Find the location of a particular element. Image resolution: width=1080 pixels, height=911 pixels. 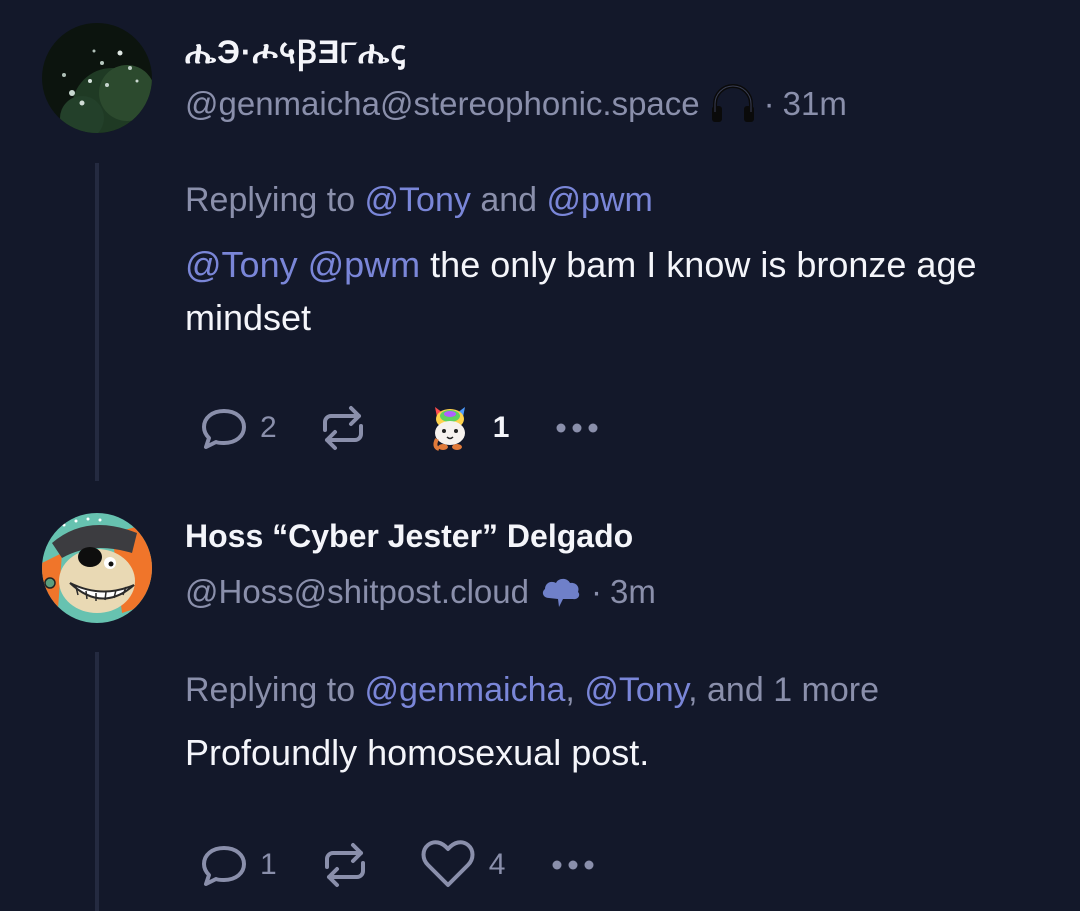

user-handle: @genmaicha@stereophonic.space is located at coordinates (442, 104).